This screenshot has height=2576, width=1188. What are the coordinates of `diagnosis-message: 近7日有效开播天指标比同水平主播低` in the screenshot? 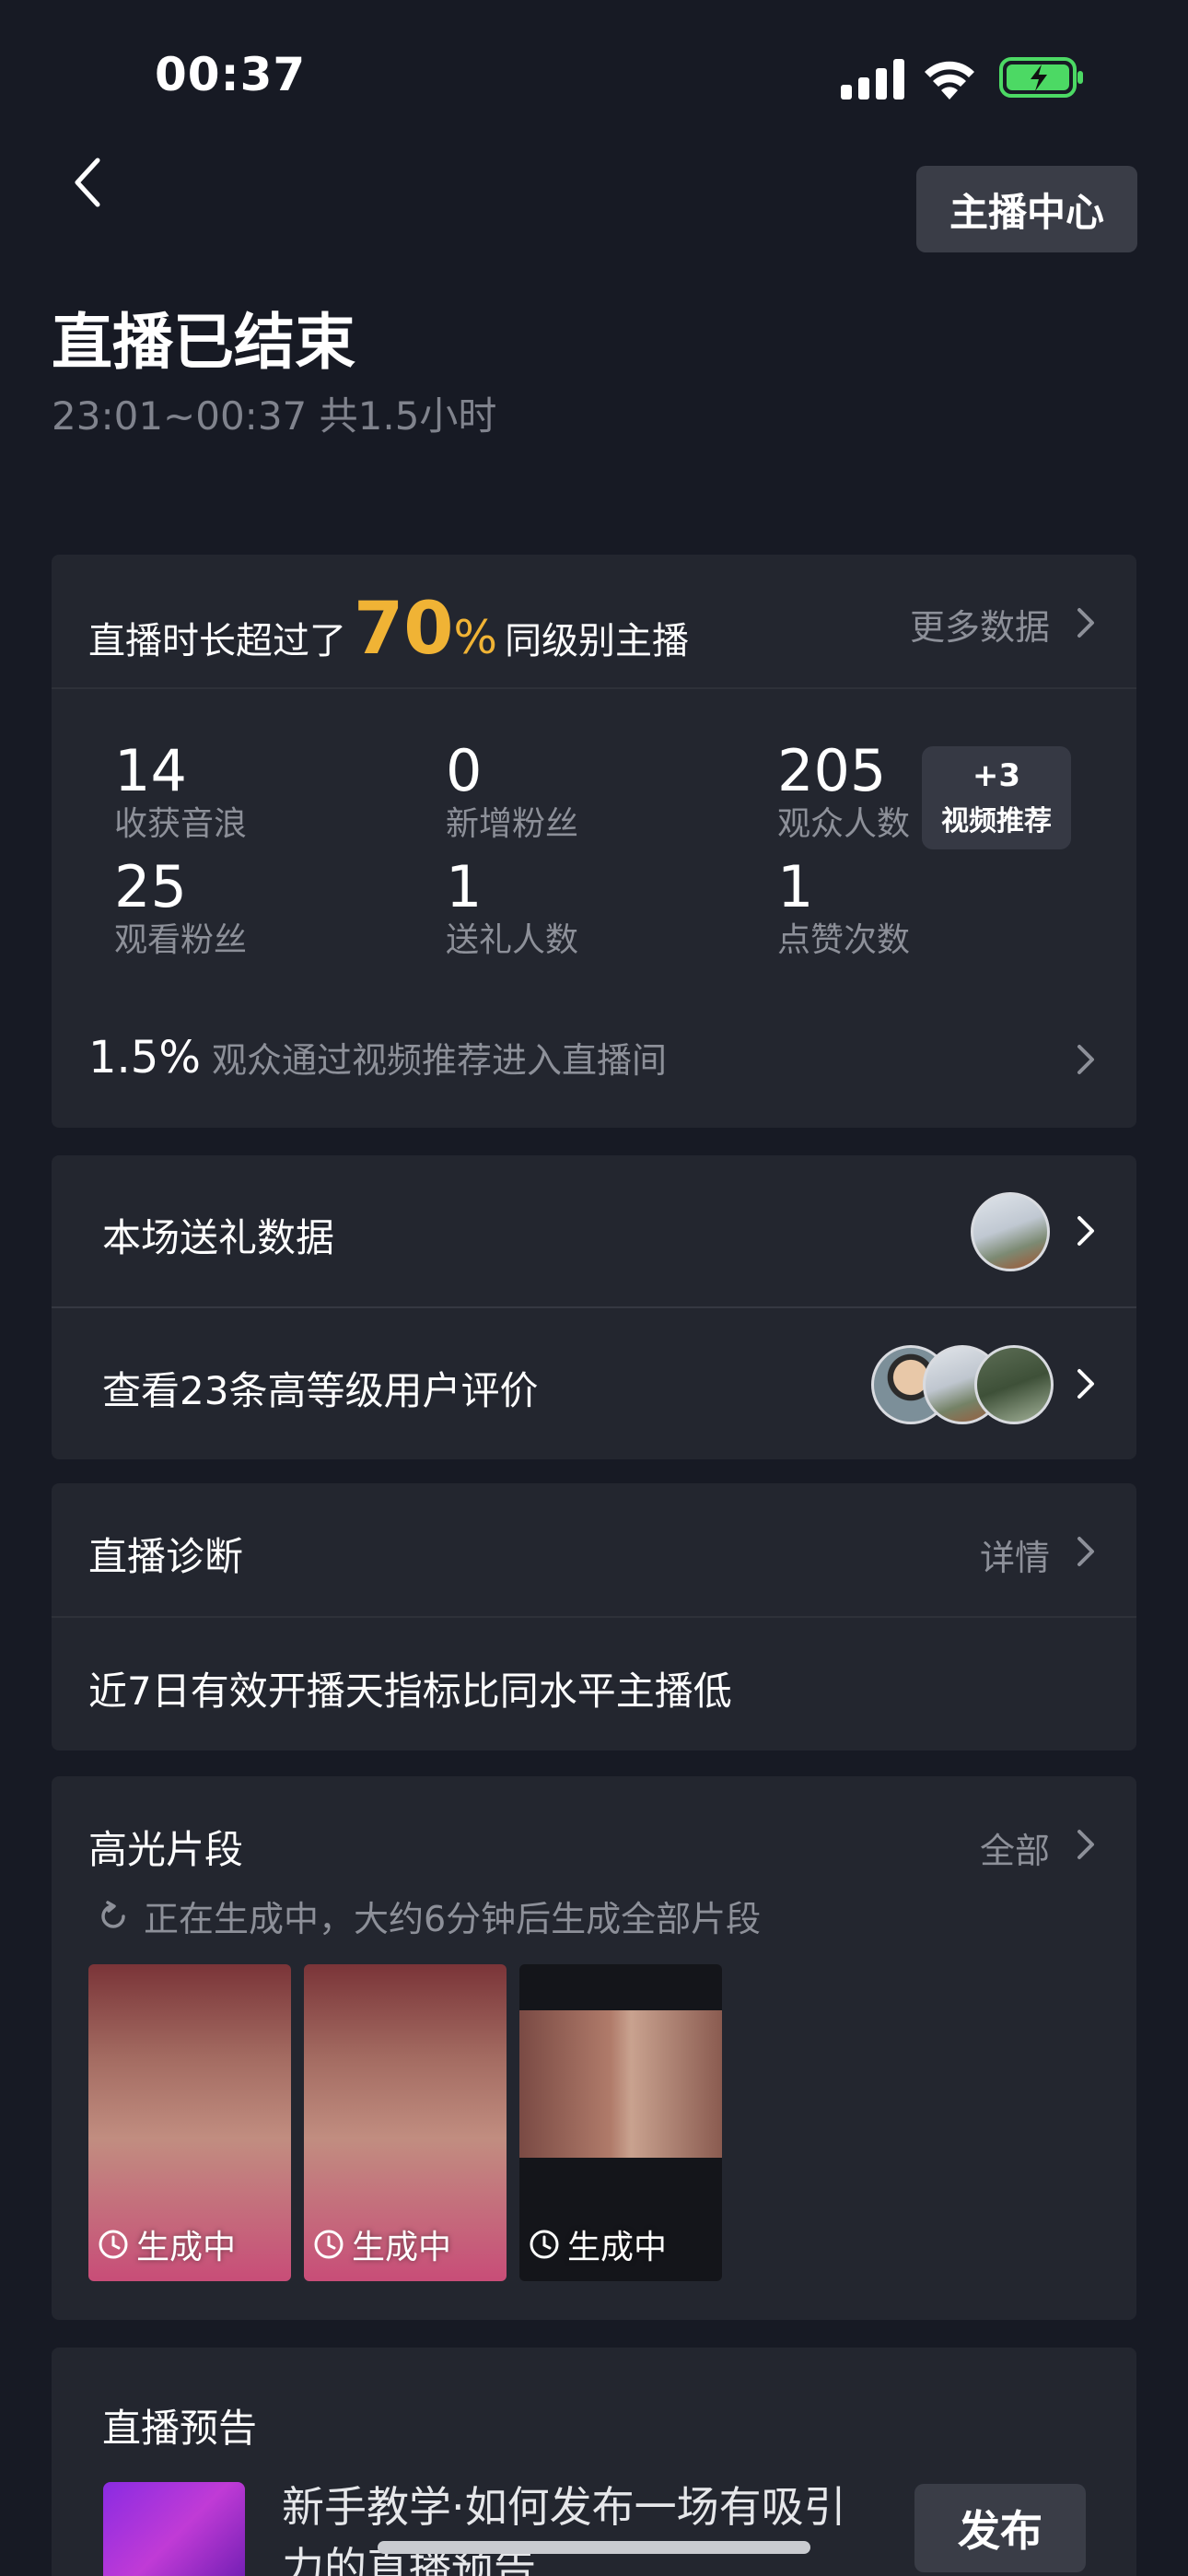 It's located at (410, 1691).